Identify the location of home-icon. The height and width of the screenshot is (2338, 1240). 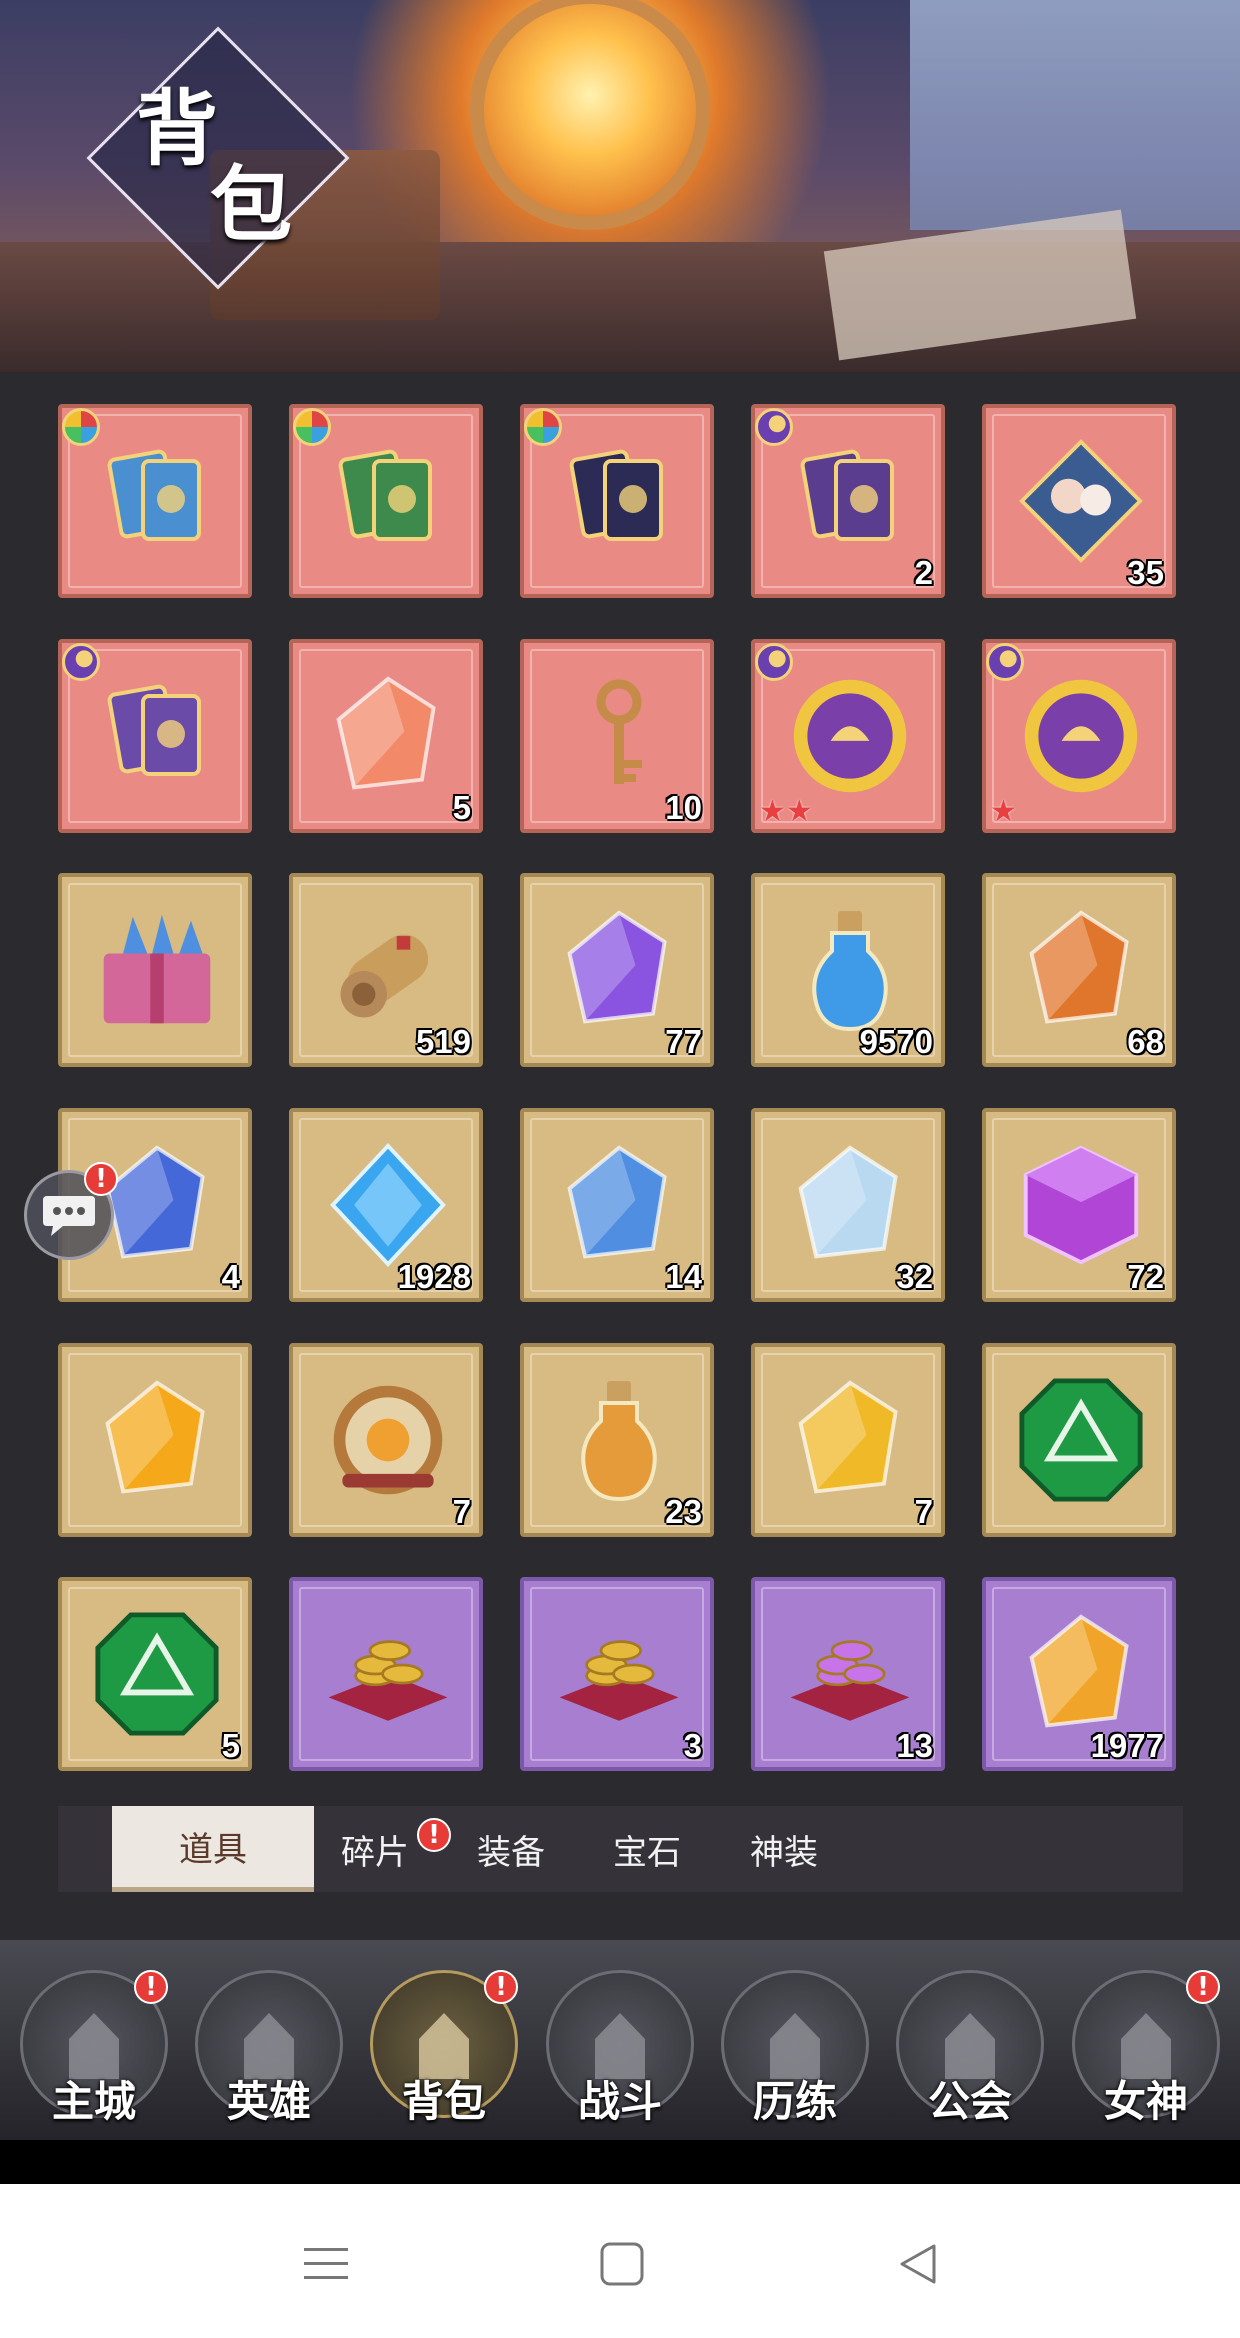
(622, 2264).